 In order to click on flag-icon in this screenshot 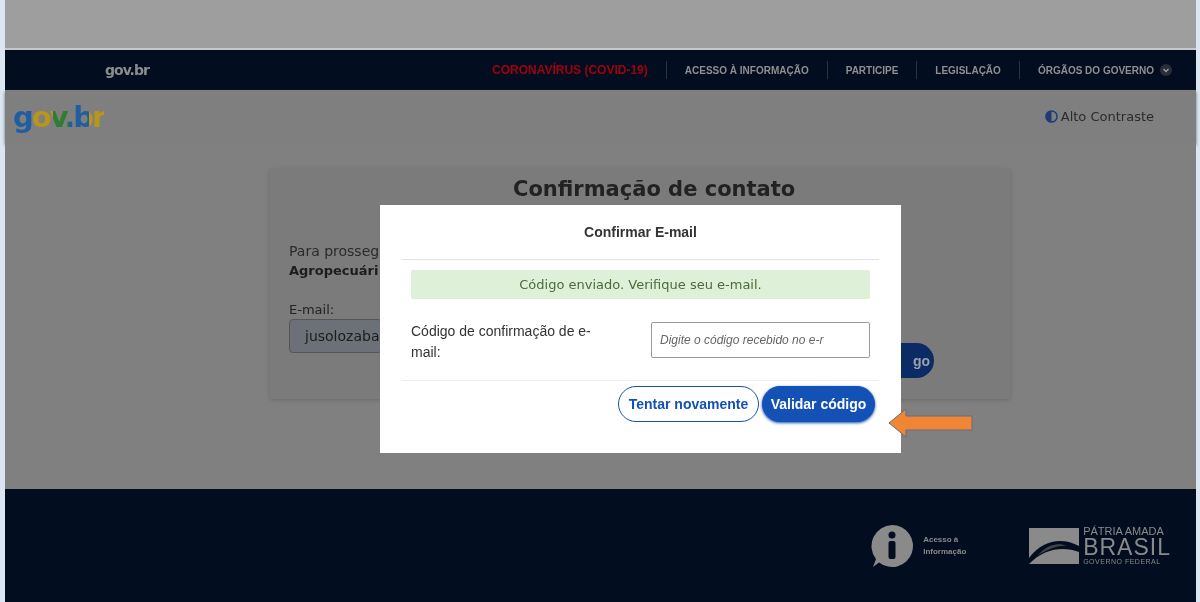, I will do `click(1054, 545)`.